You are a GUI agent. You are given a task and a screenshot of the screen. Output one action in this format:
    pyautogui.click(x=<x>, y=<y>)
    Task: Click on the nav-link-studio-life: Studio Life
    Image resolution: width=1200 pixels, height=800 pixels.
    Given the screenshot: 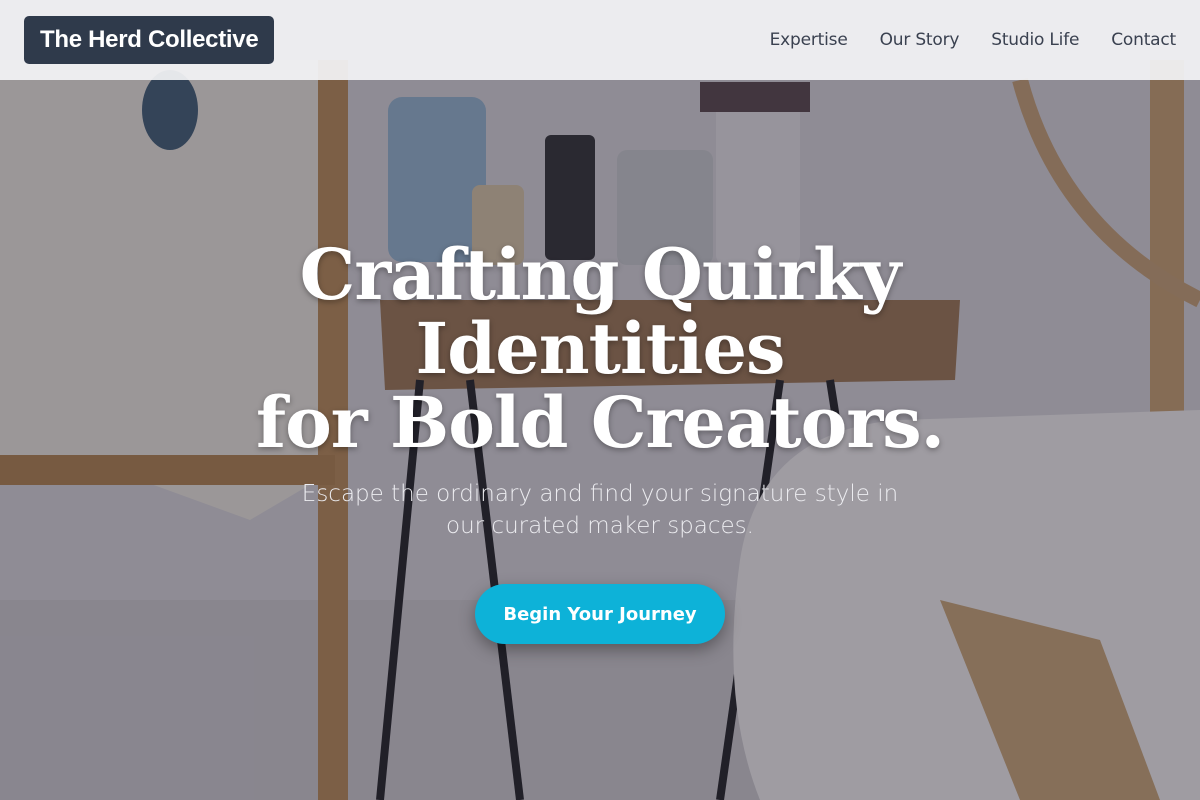 What is the action you would take?
    pyautogui.click(x=1035, y=40)
    